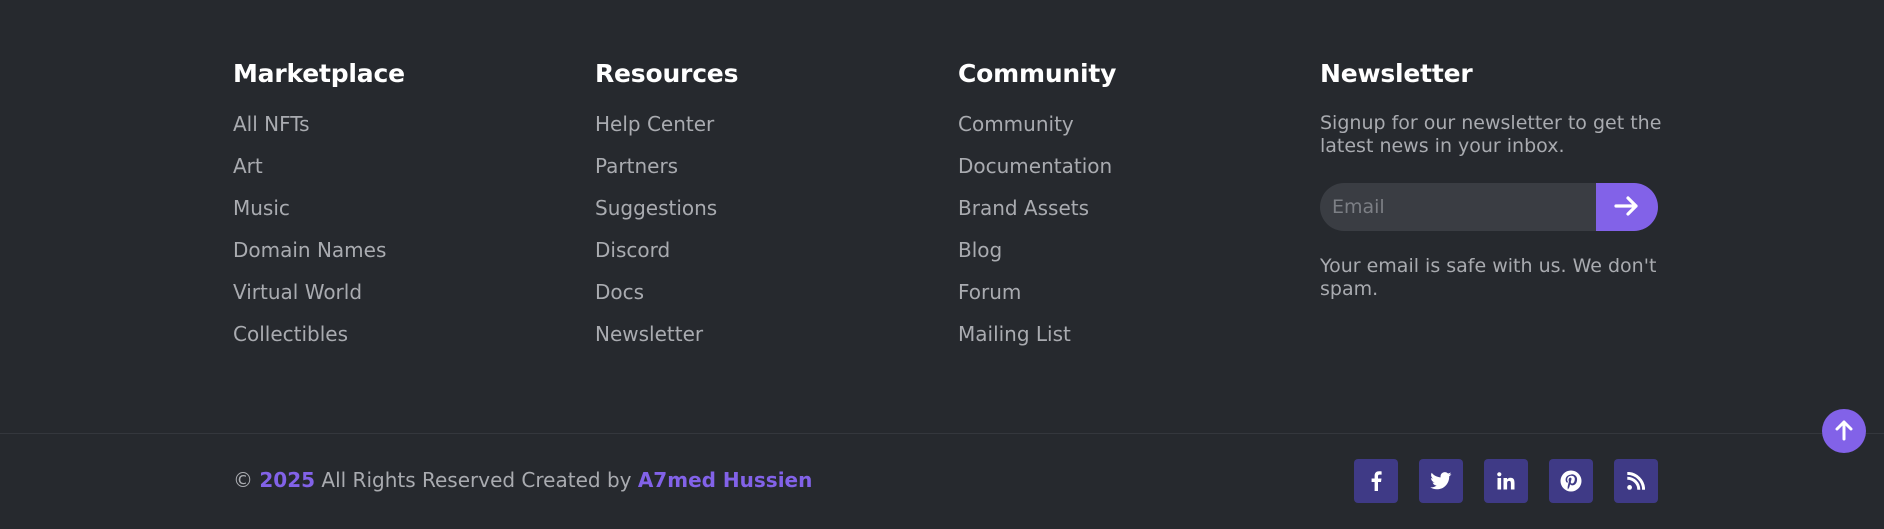  I want to click on footer-link-documentation: Documentation, so click(1037, 166).